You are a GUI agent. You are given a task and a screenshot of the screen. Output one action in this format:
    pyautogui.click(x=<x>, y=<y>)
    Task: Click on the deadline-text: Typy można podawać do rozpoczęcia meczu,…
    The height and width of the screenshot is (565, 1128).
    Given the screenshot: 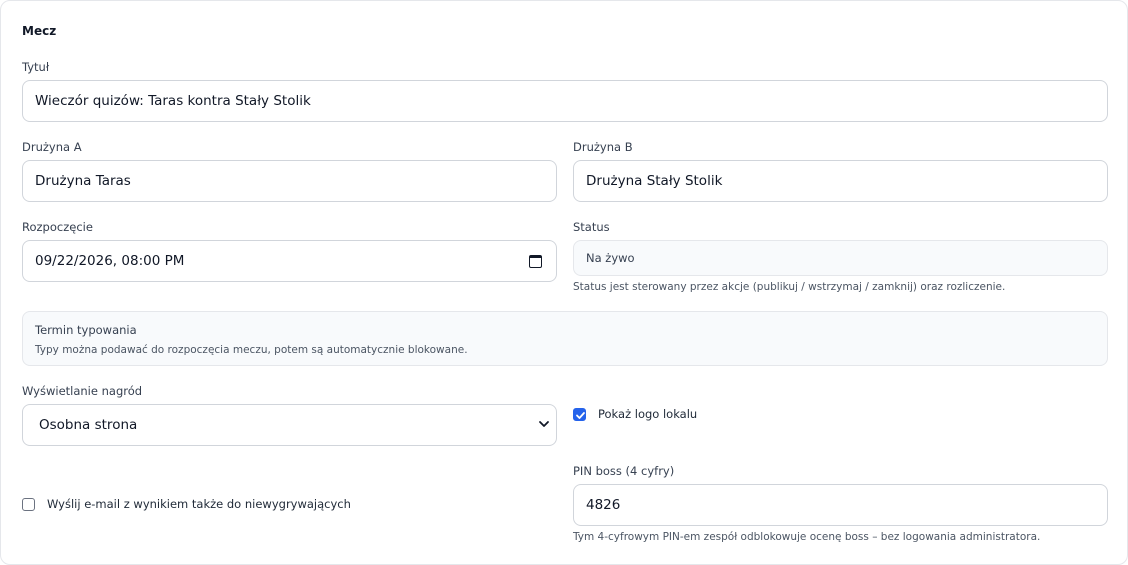 What is the action you would take?
    pyautogui.click(x=251, y=350)
    